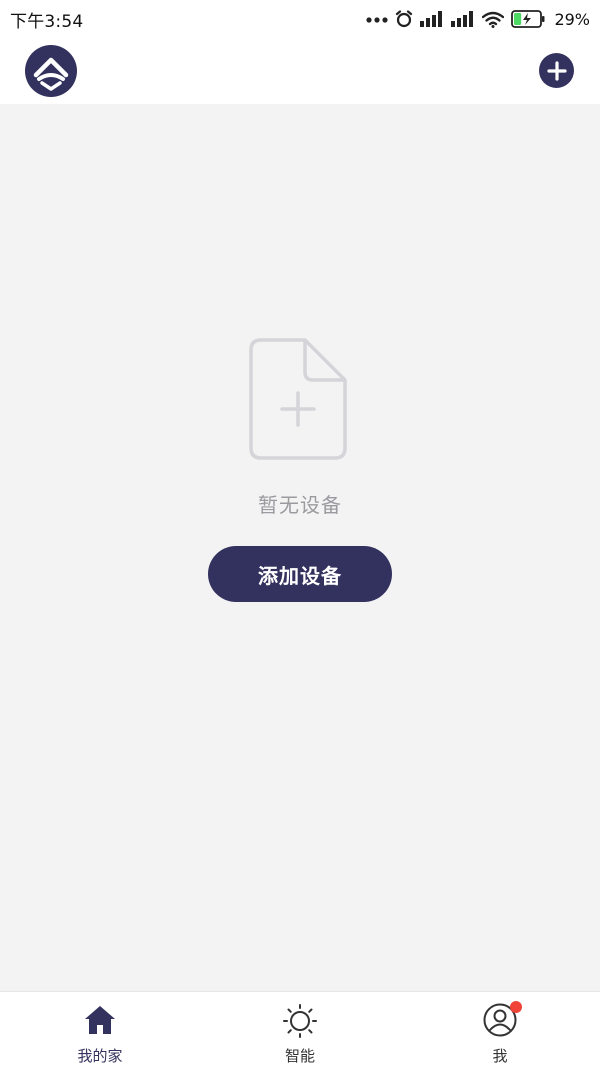 The width and height of the screenshot is (600, 1067). I want to click on tab-label: 智能, so click(299, 1056).